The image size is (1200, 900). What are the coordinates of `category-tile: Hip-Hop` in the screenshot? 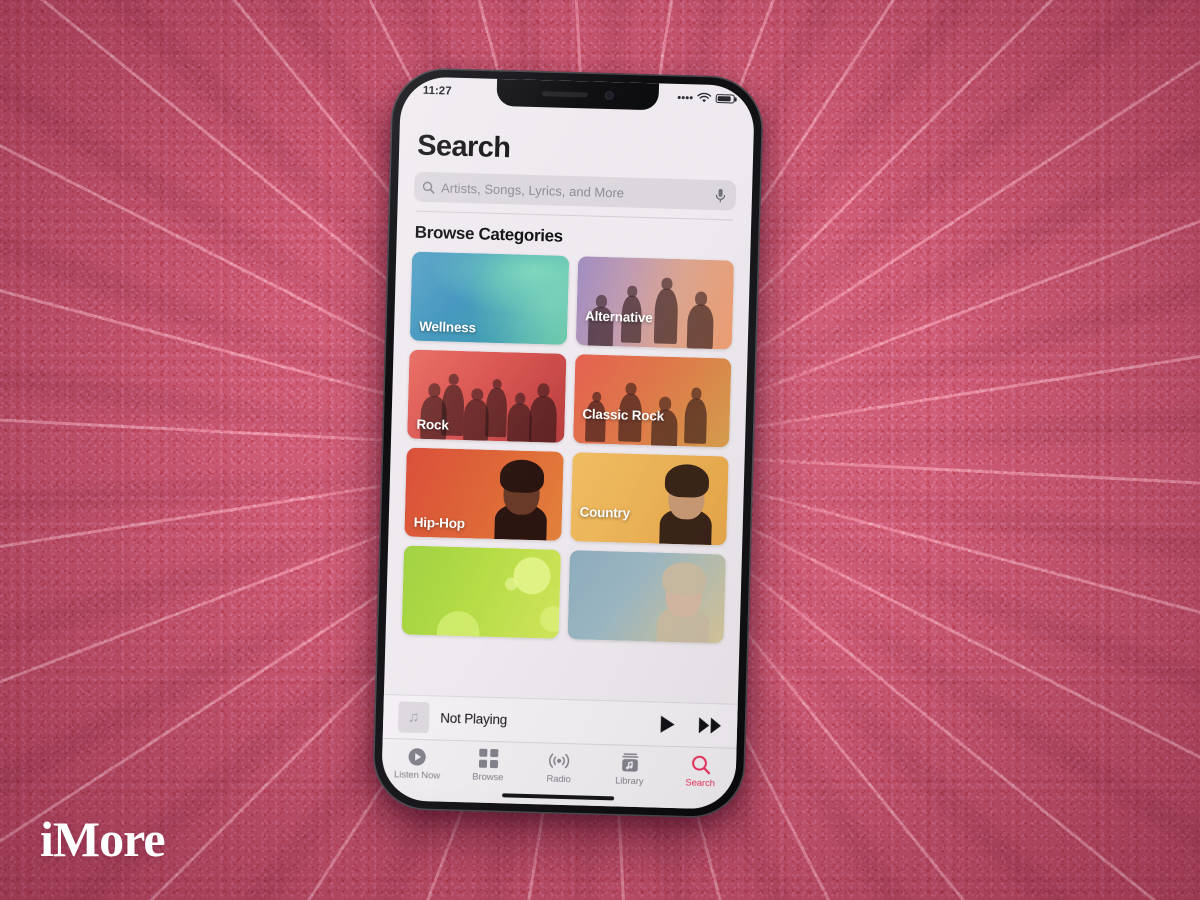 It's located at (484, 494).